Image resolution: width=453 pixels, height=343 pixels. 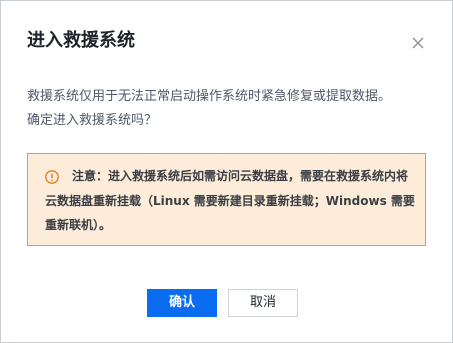 I want to click on close-icon, so click(x=418, y=43).